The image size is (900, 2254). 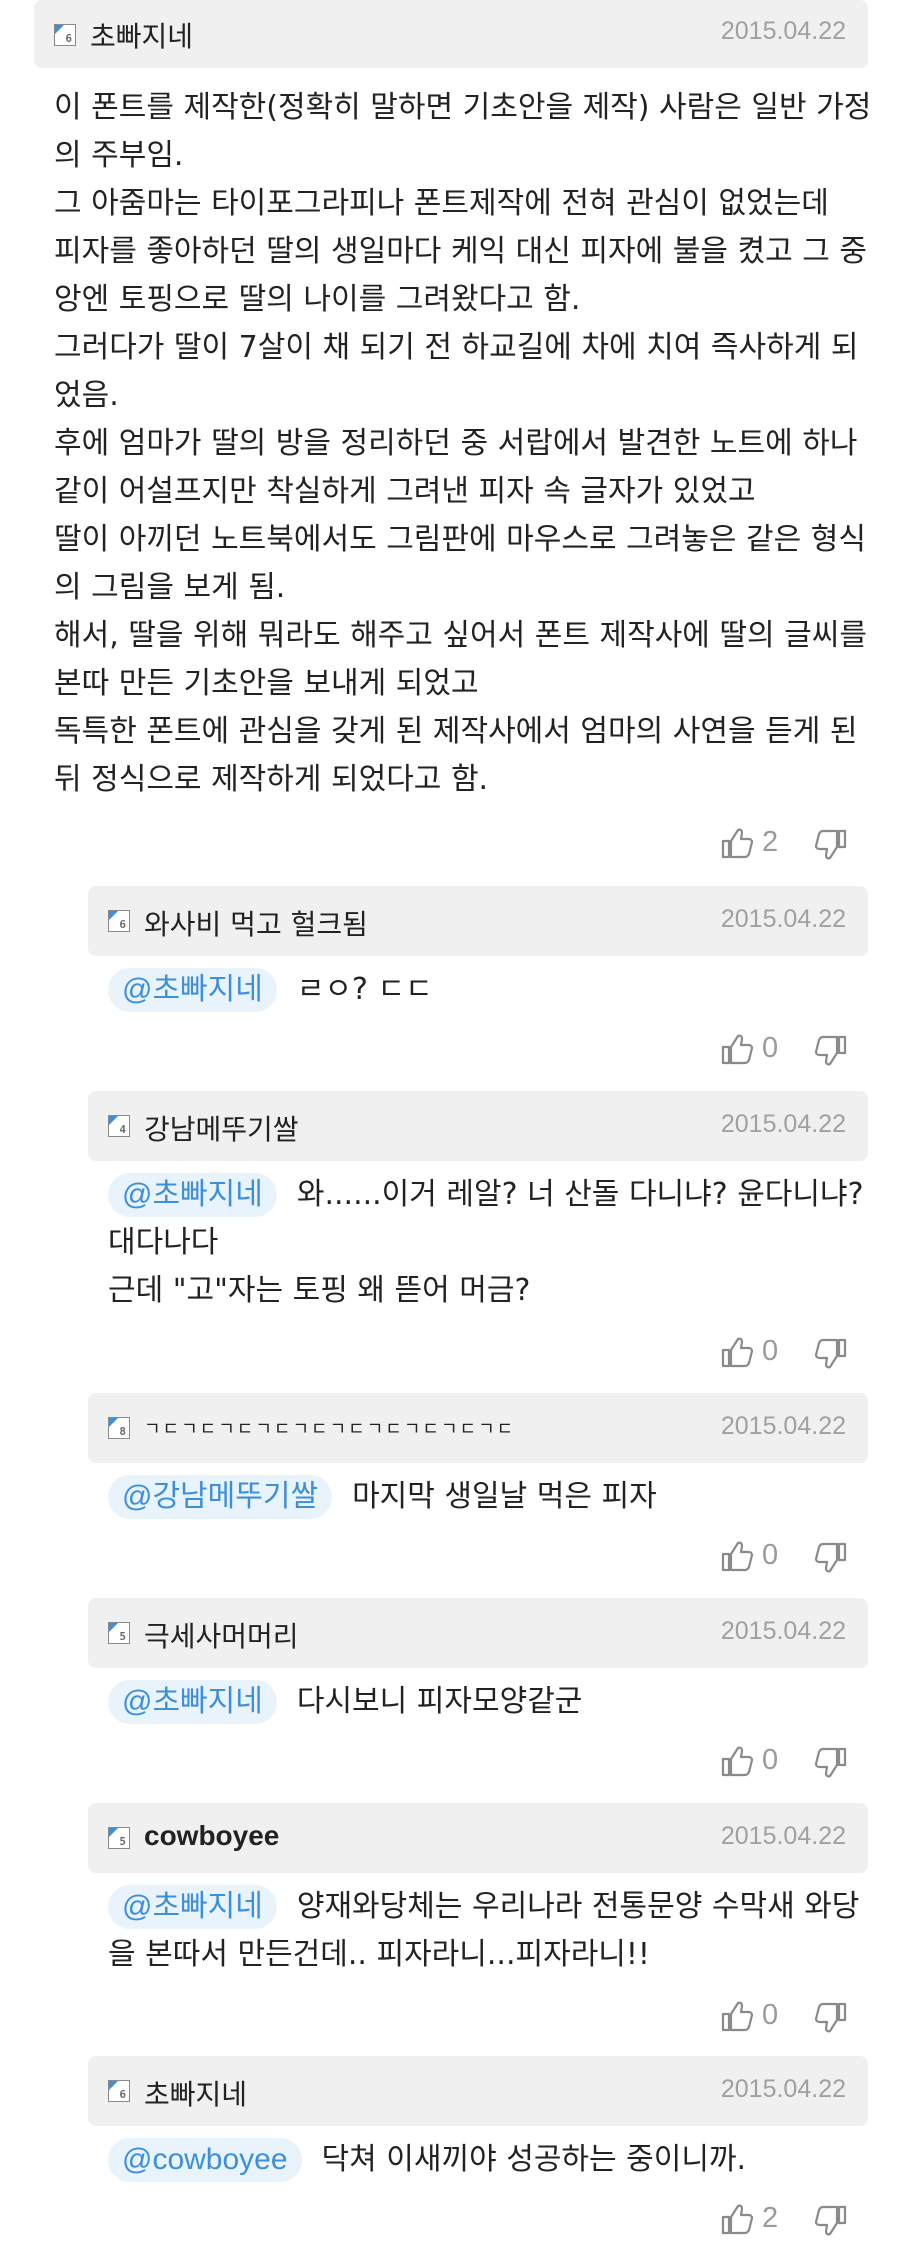 What do you see at coordinates (456, 443) in the screenshot?
I see `comment-line: 후에 엄마가 딸의 방을 정리하던 중 서랍에서 발견한 노트에 하나` at bounding box center [456, 443].